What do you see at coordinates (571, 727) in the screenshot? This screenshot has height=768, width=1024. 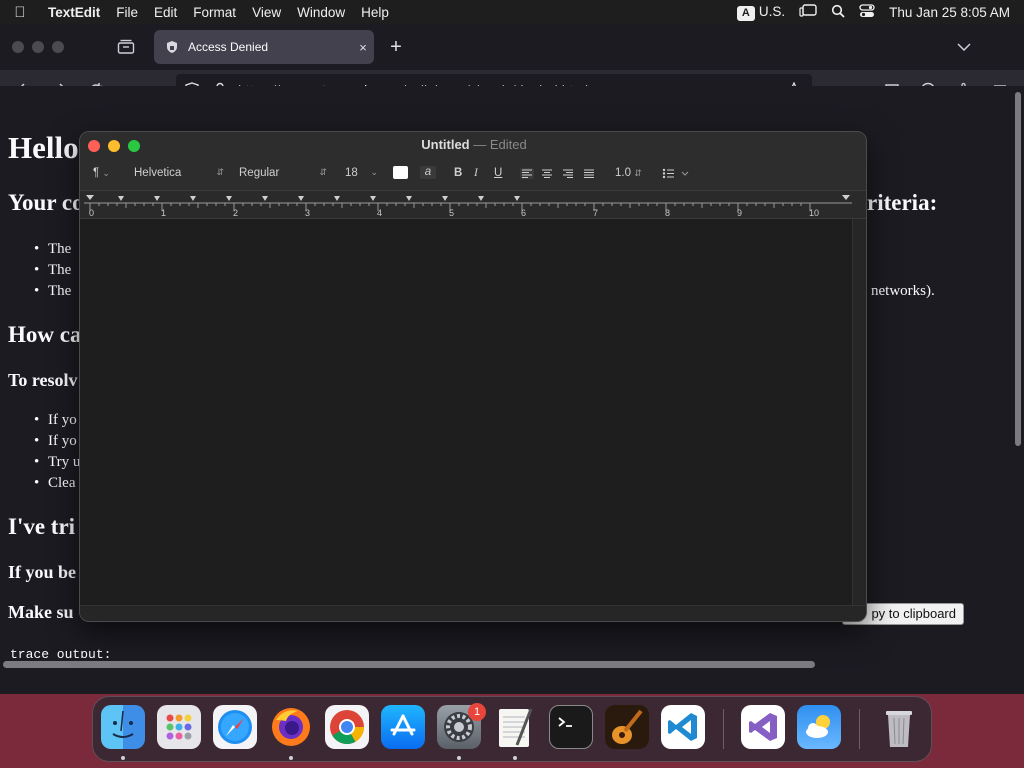 I see `terminal-icon` at bounding box center [571, 727].